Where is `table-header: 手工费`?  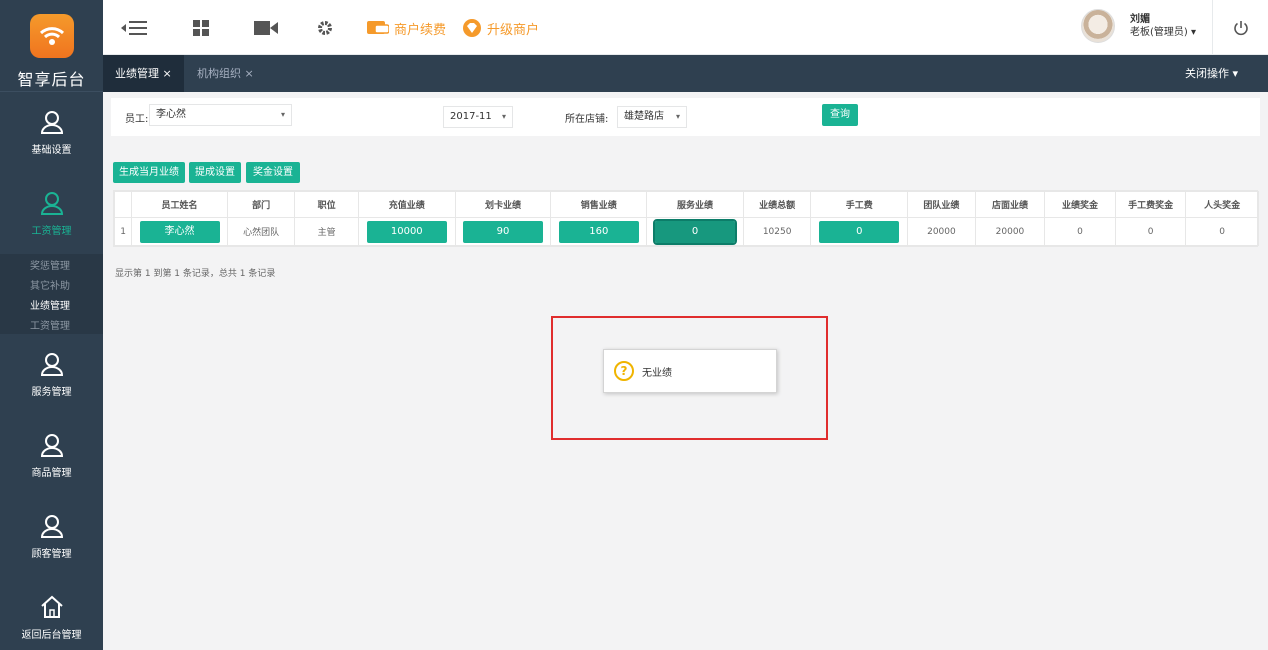
table-header: 手工费 is located at coordinates (859, 204).